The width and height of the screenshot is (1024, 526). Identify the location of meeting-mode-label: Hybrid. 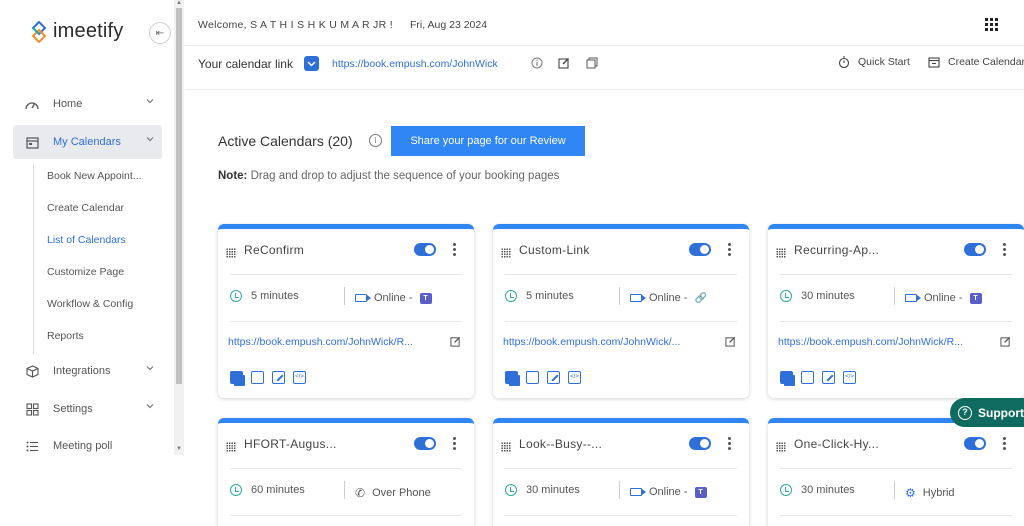
(938, 493).